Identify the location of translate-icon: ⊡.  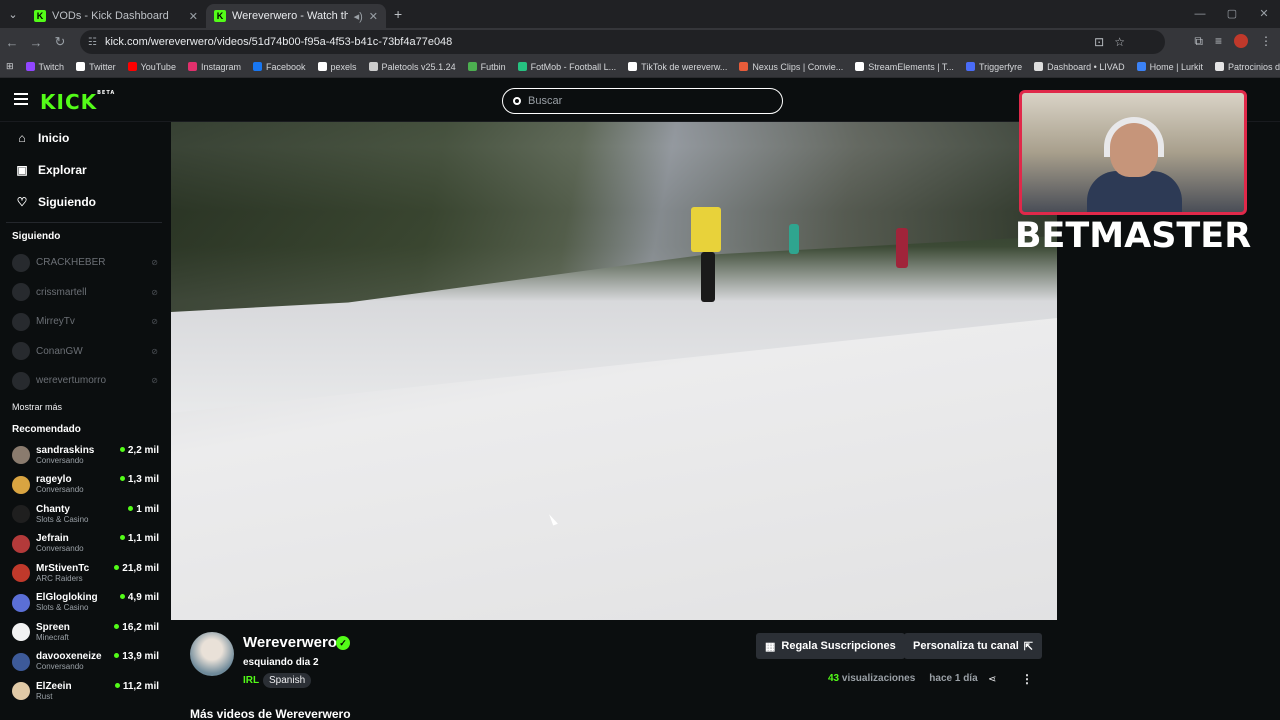
(1099, 42).